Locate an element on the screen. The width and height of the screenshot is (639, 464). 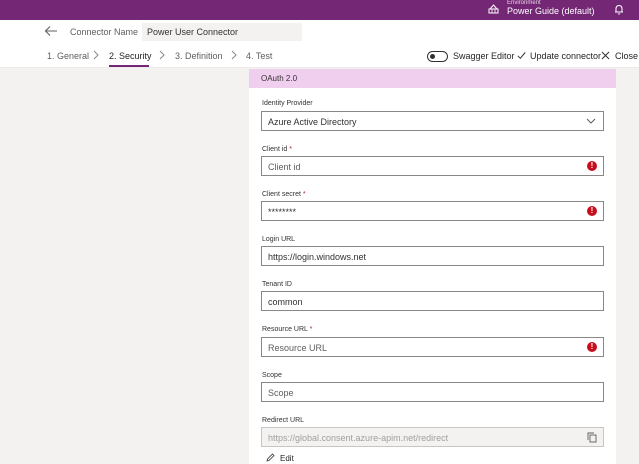
connector-name-input is located at coordinates (222, 32).